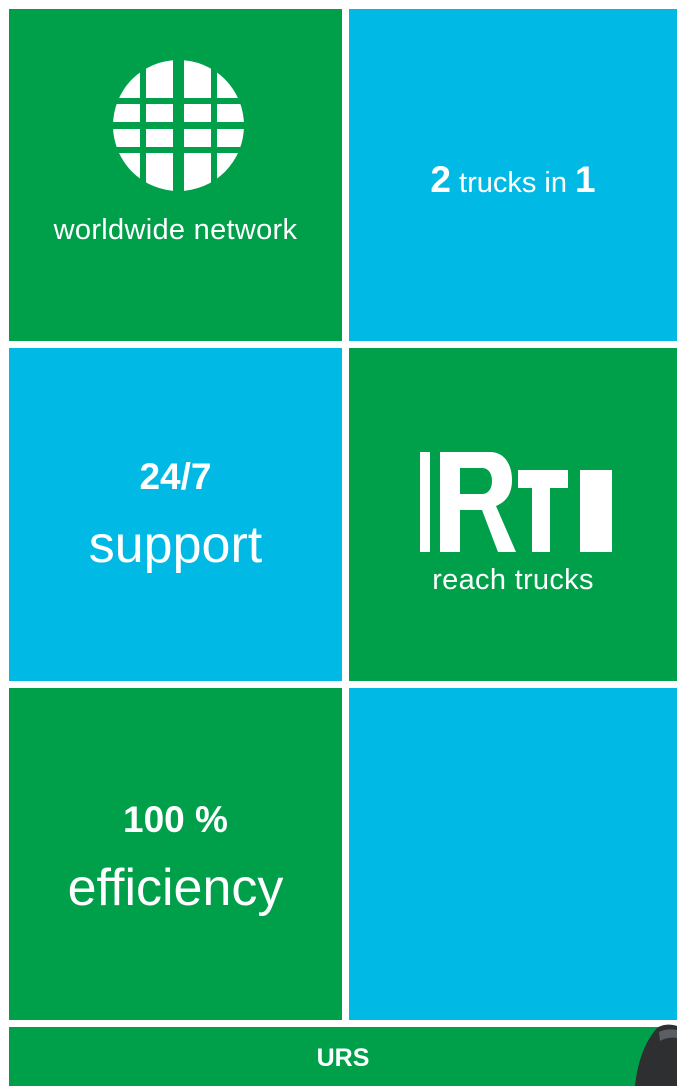 The image size is (677, 1086). Describe the element at coordinates (513, 854) in the screenshot. I see `tile-empty` at that location.